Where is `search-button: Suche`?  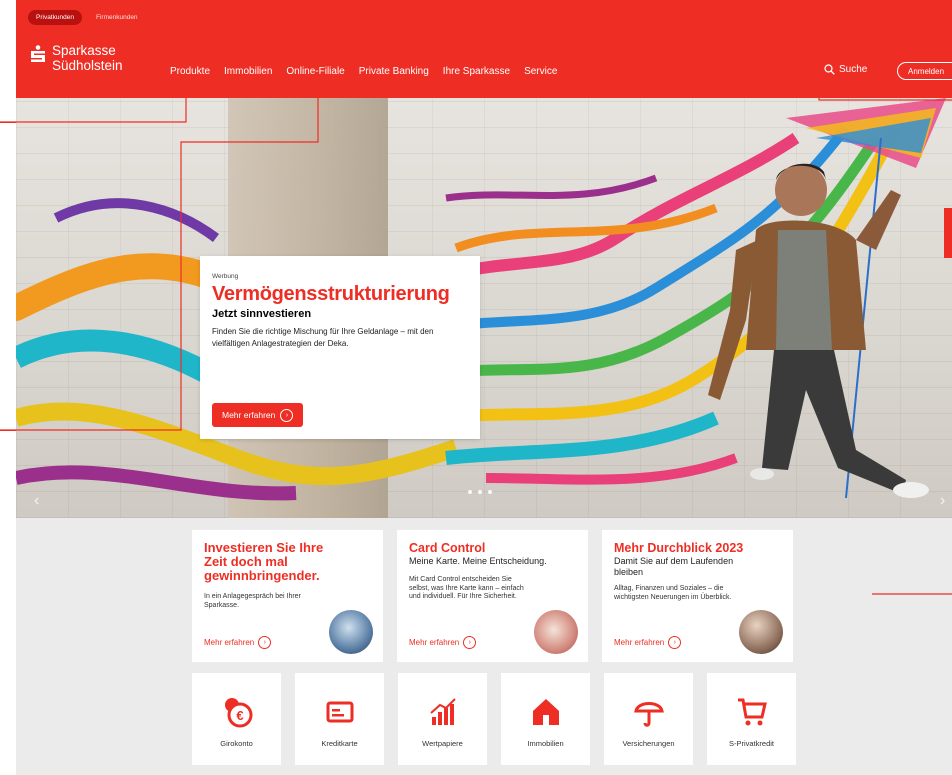
search-button: Suche is located at coordinates (845, 69).